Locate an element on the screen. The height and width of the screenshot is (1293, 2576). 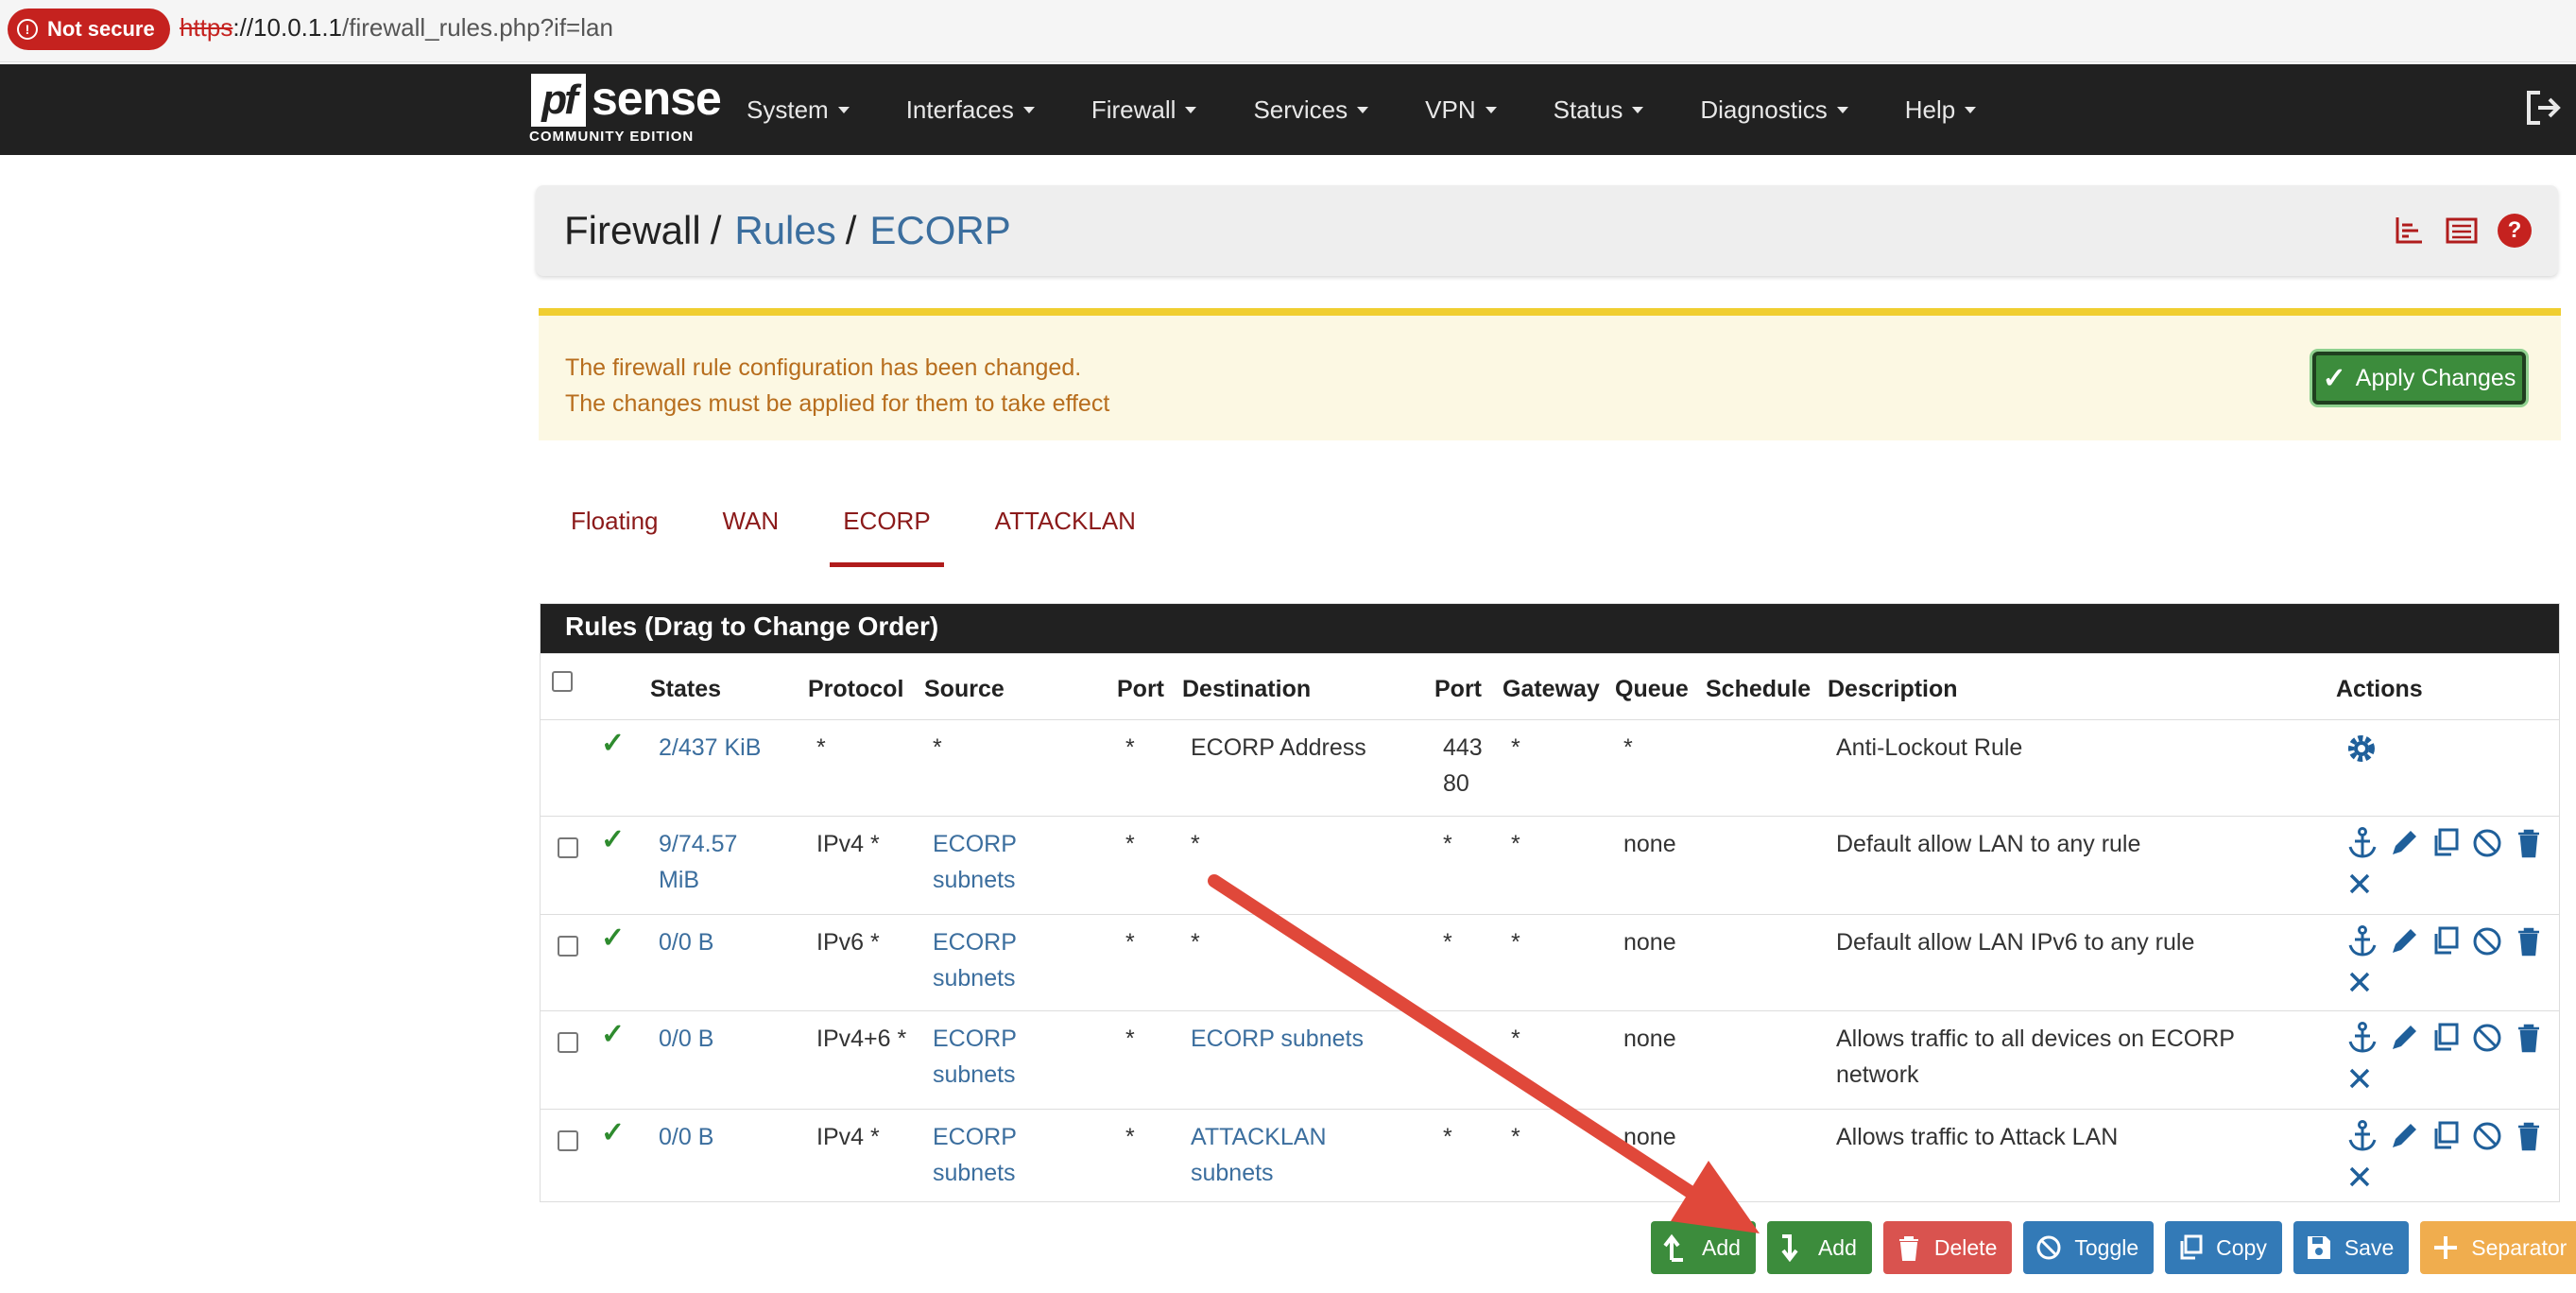
col-protocol: Protocol is located at coordinates (855, 689).